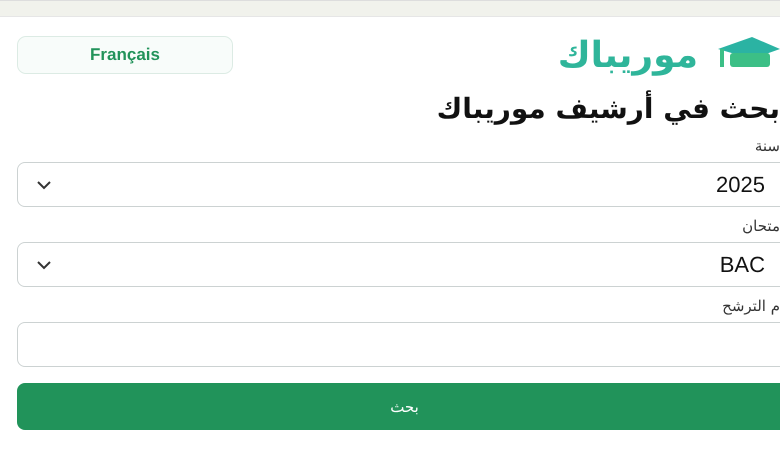 The image size is (780, 470). What do you see at coordinates (760, 226) in the screenshot?
I see `field-label: متحان` at bounding box center [760, 226].